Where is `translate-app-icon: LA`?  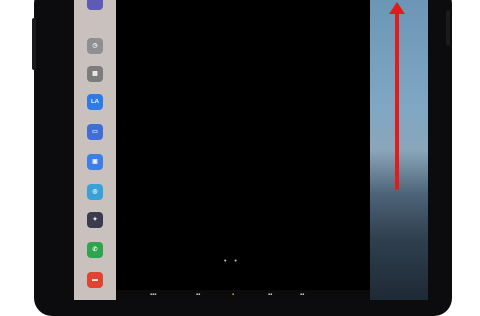
translate-app-icon: LA is located at coordinates (95, 102).